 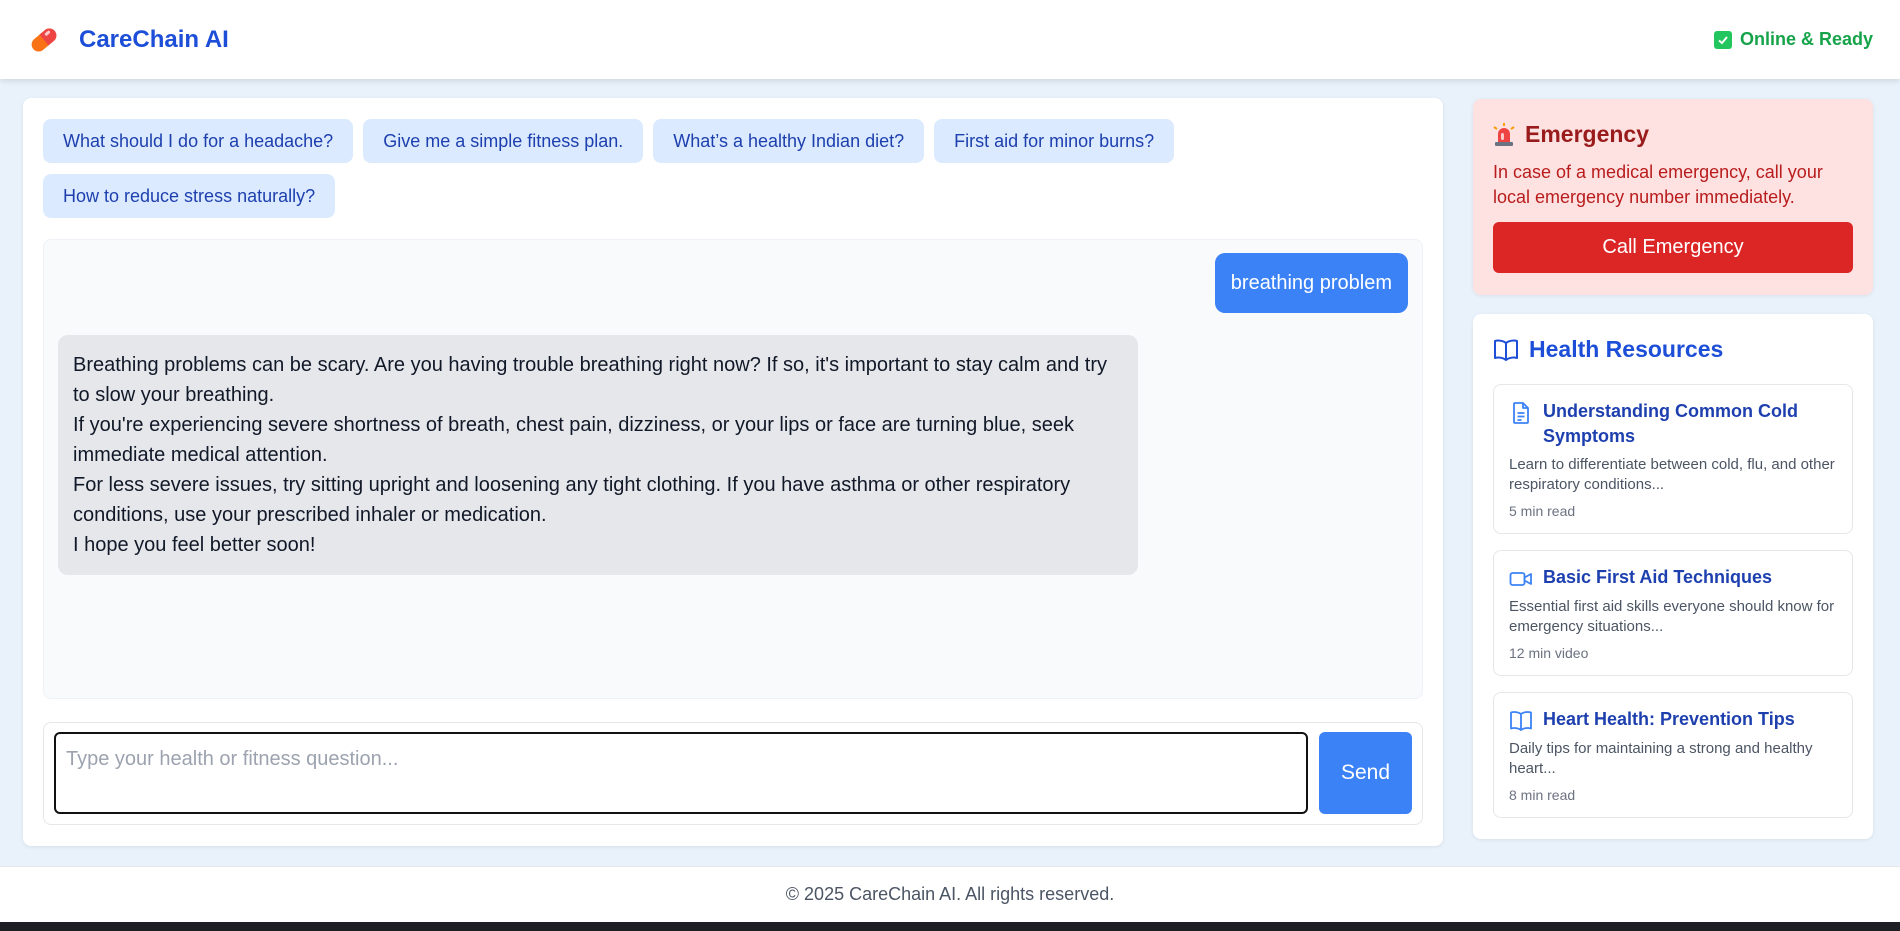 What do you see at coordinates (1669, 719) in the screenshot?
I see `resource-title: Heart Health: Prevention Tips` at bounding box center [1669, 719].